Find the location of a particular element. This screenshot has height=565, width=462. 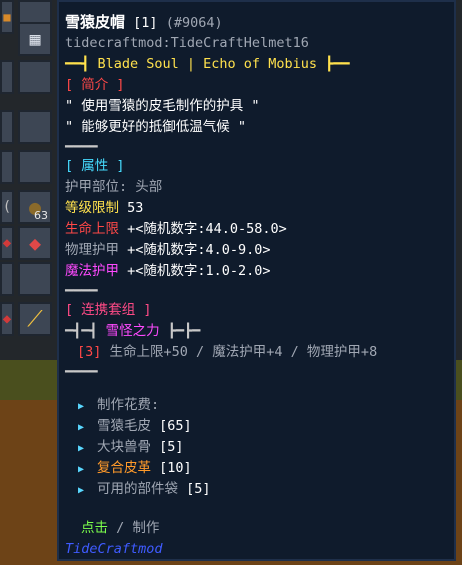

item-icon: ■ is located at coordinates (7, 17).